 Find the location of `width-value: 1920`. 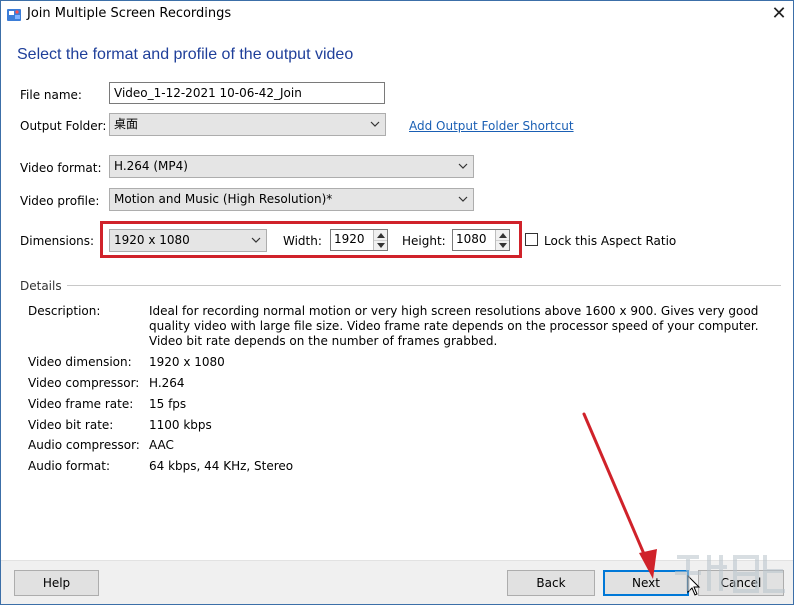

width-value: 1920 is located at coordinates (349, 239).